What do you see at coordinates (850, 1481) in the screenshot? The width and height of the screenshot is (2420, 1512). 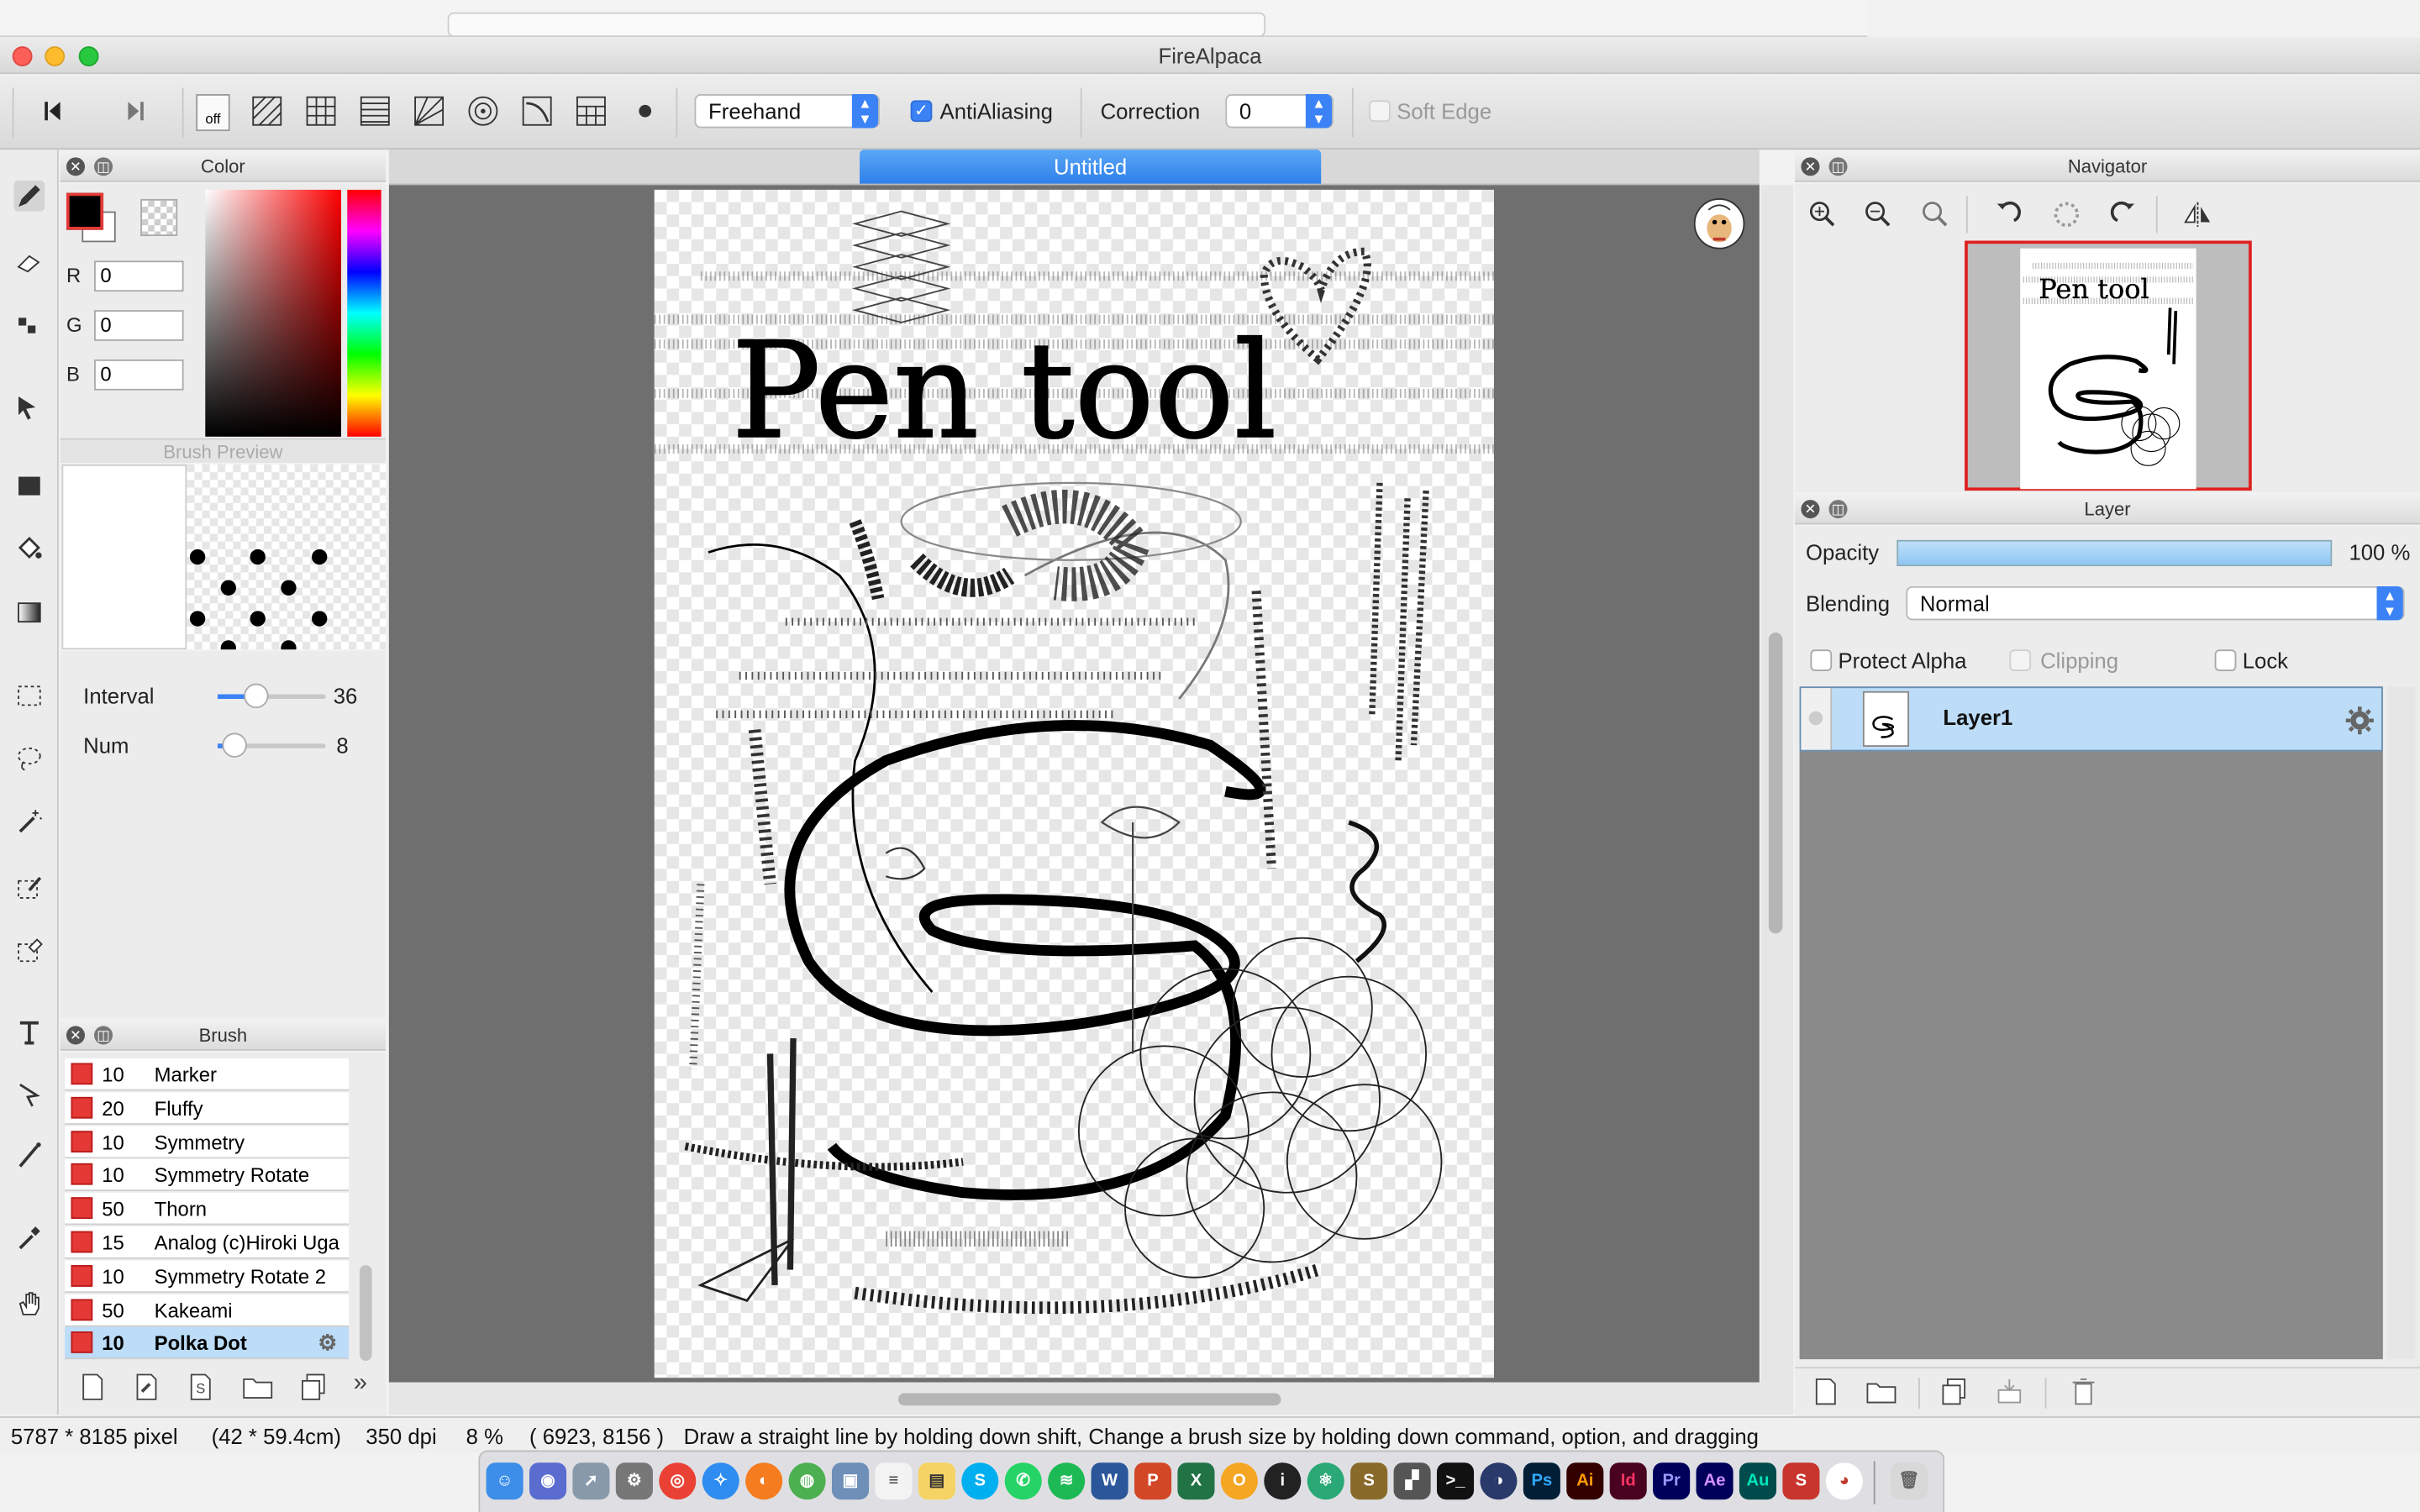 I see `preview-icon: ▣` at bounding box center [850, 1481].